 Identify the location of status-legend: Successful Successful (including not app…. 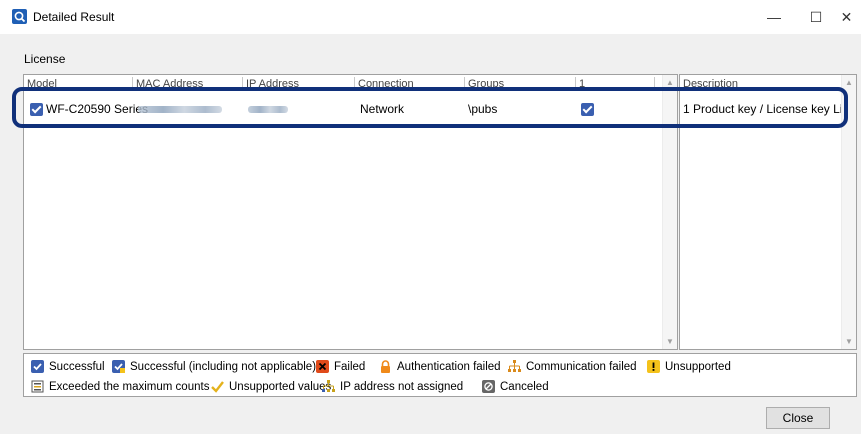
(440, 375).